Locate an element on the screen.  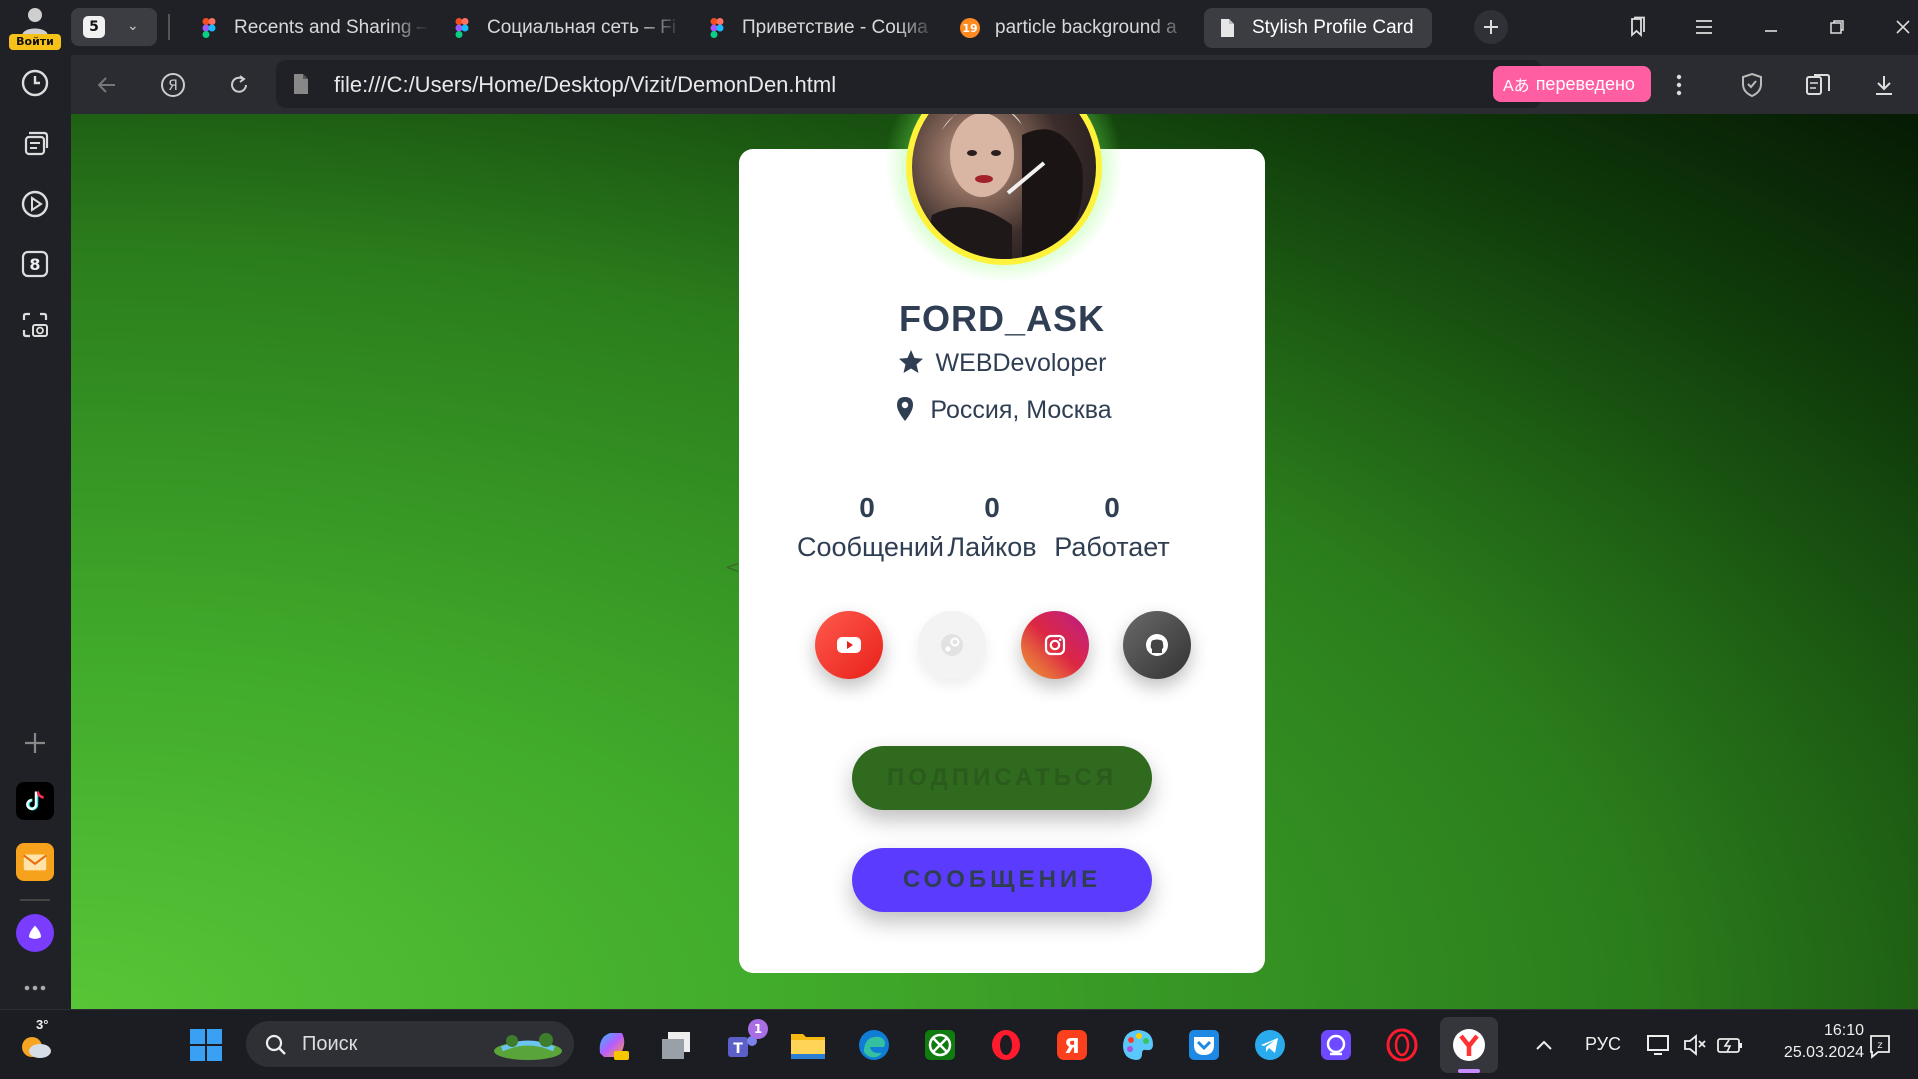
add-panel-button is located at coordinates (35, 743).